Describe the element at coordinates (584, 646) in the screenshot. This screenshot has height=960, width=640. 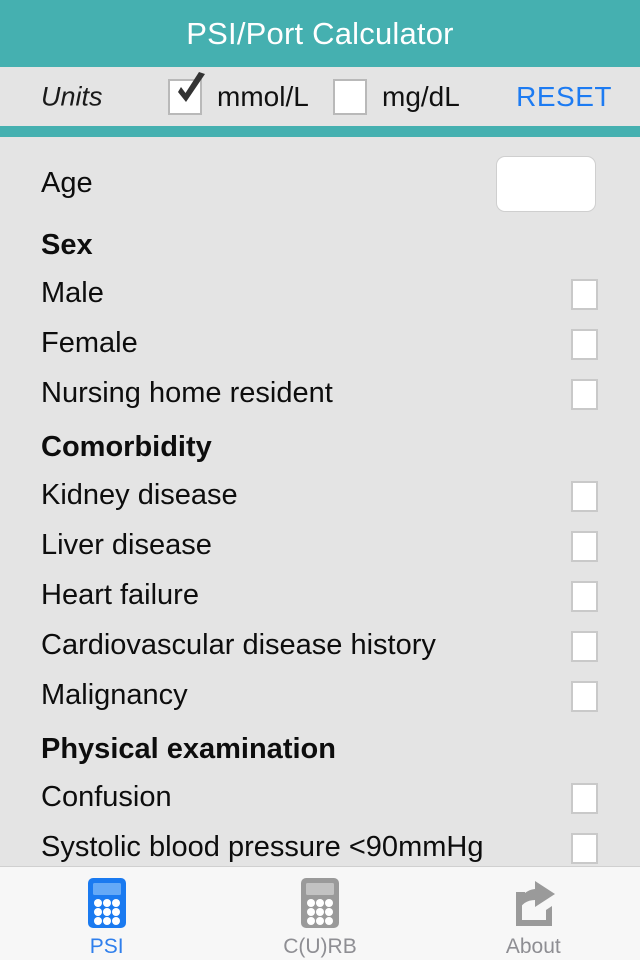
I see `checkbox-cardiovascular-disease-history` at that location.